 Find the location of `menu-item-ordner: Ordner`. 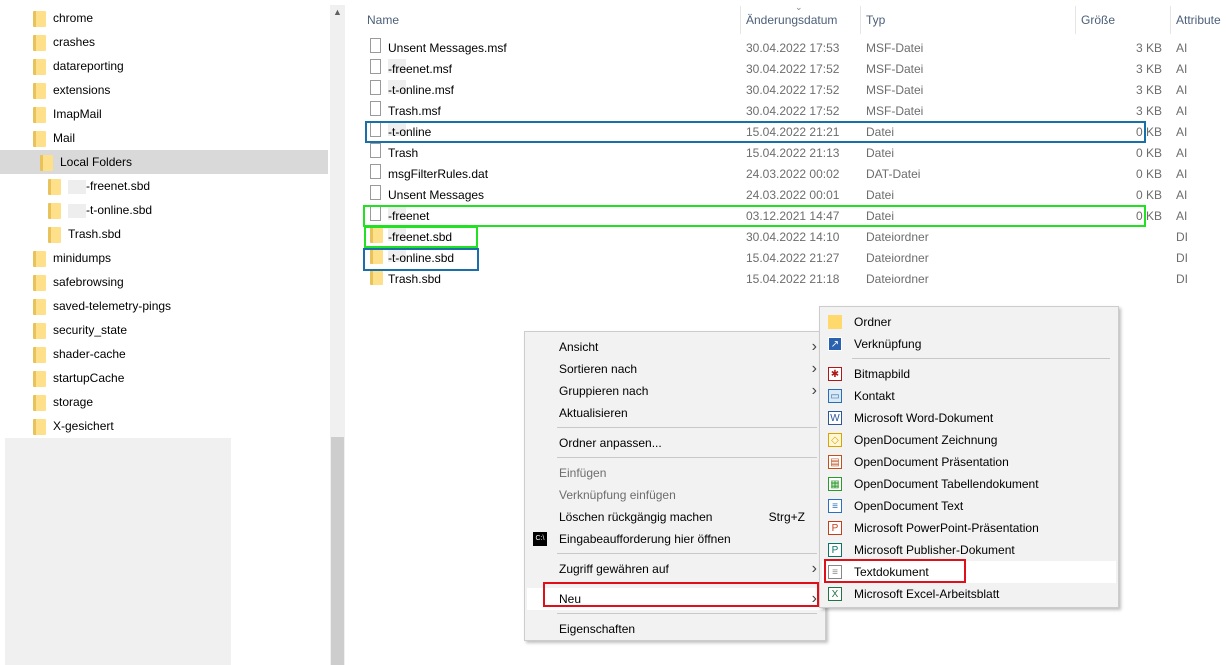

menu-item-ordner: Ordner is located at coordinates (969, 322).